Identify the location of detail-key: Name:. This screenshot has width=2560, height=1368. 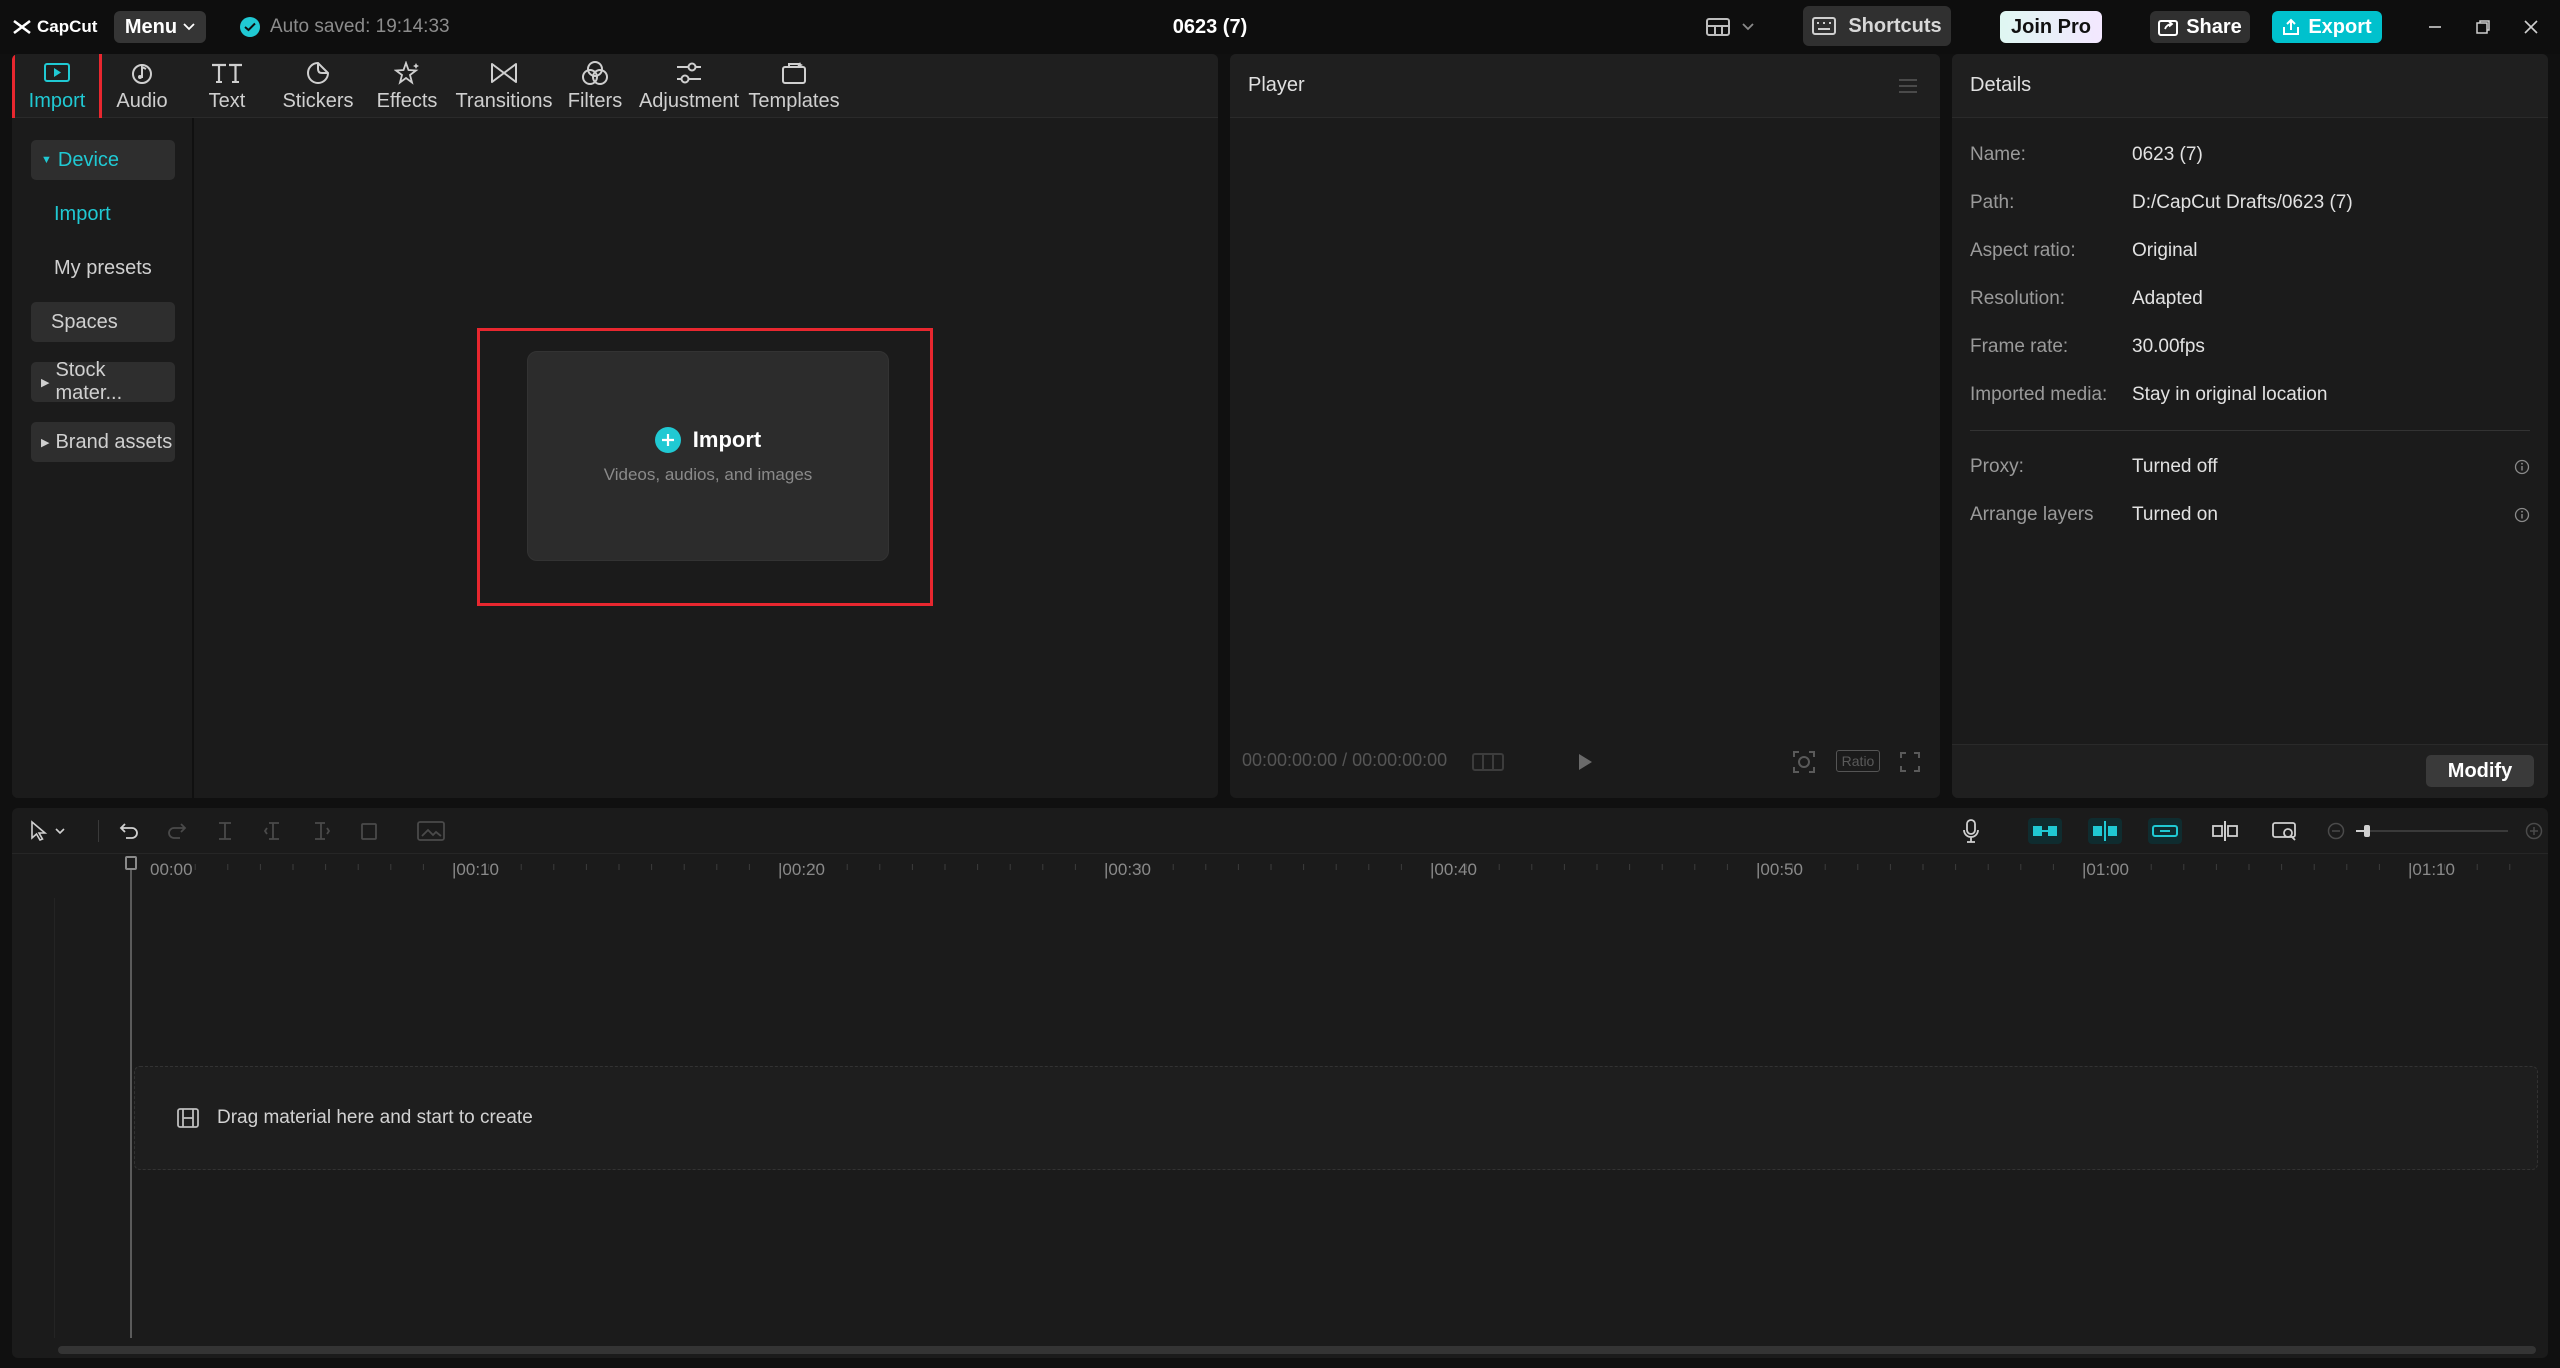
(1998, 154).